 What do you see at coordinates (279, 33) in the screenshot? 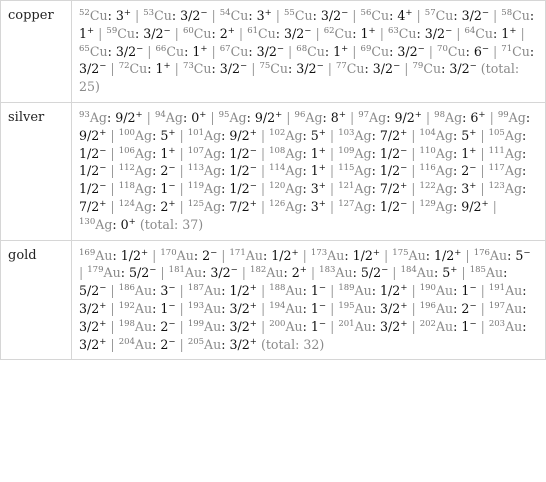
I see `isotope-entry: 61Cu: 3/2−` at bounding box center [279, 33].